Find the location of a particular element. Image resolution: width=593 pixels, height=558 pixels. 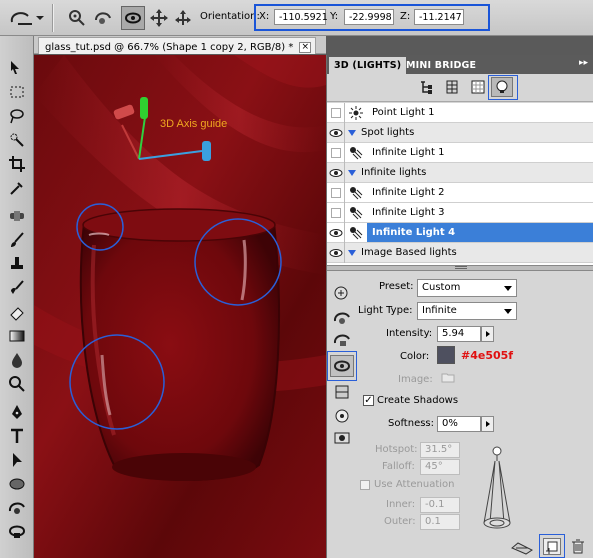

path-selection-tool-icon is located at coordinates (17, 460).